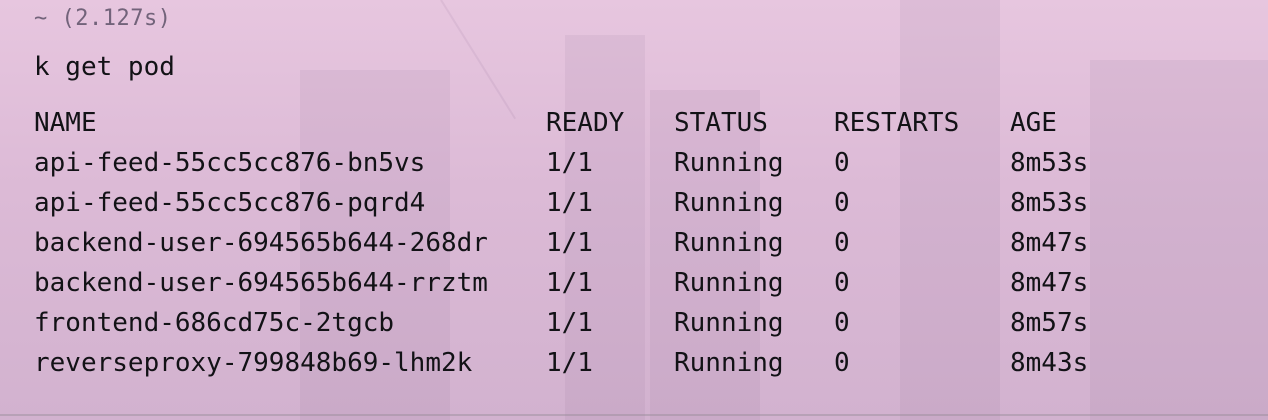  What do you see at coordinates (585, 123) in the screenshot?
I see `column-header-ready: READY` at bounding box center [585, 123].